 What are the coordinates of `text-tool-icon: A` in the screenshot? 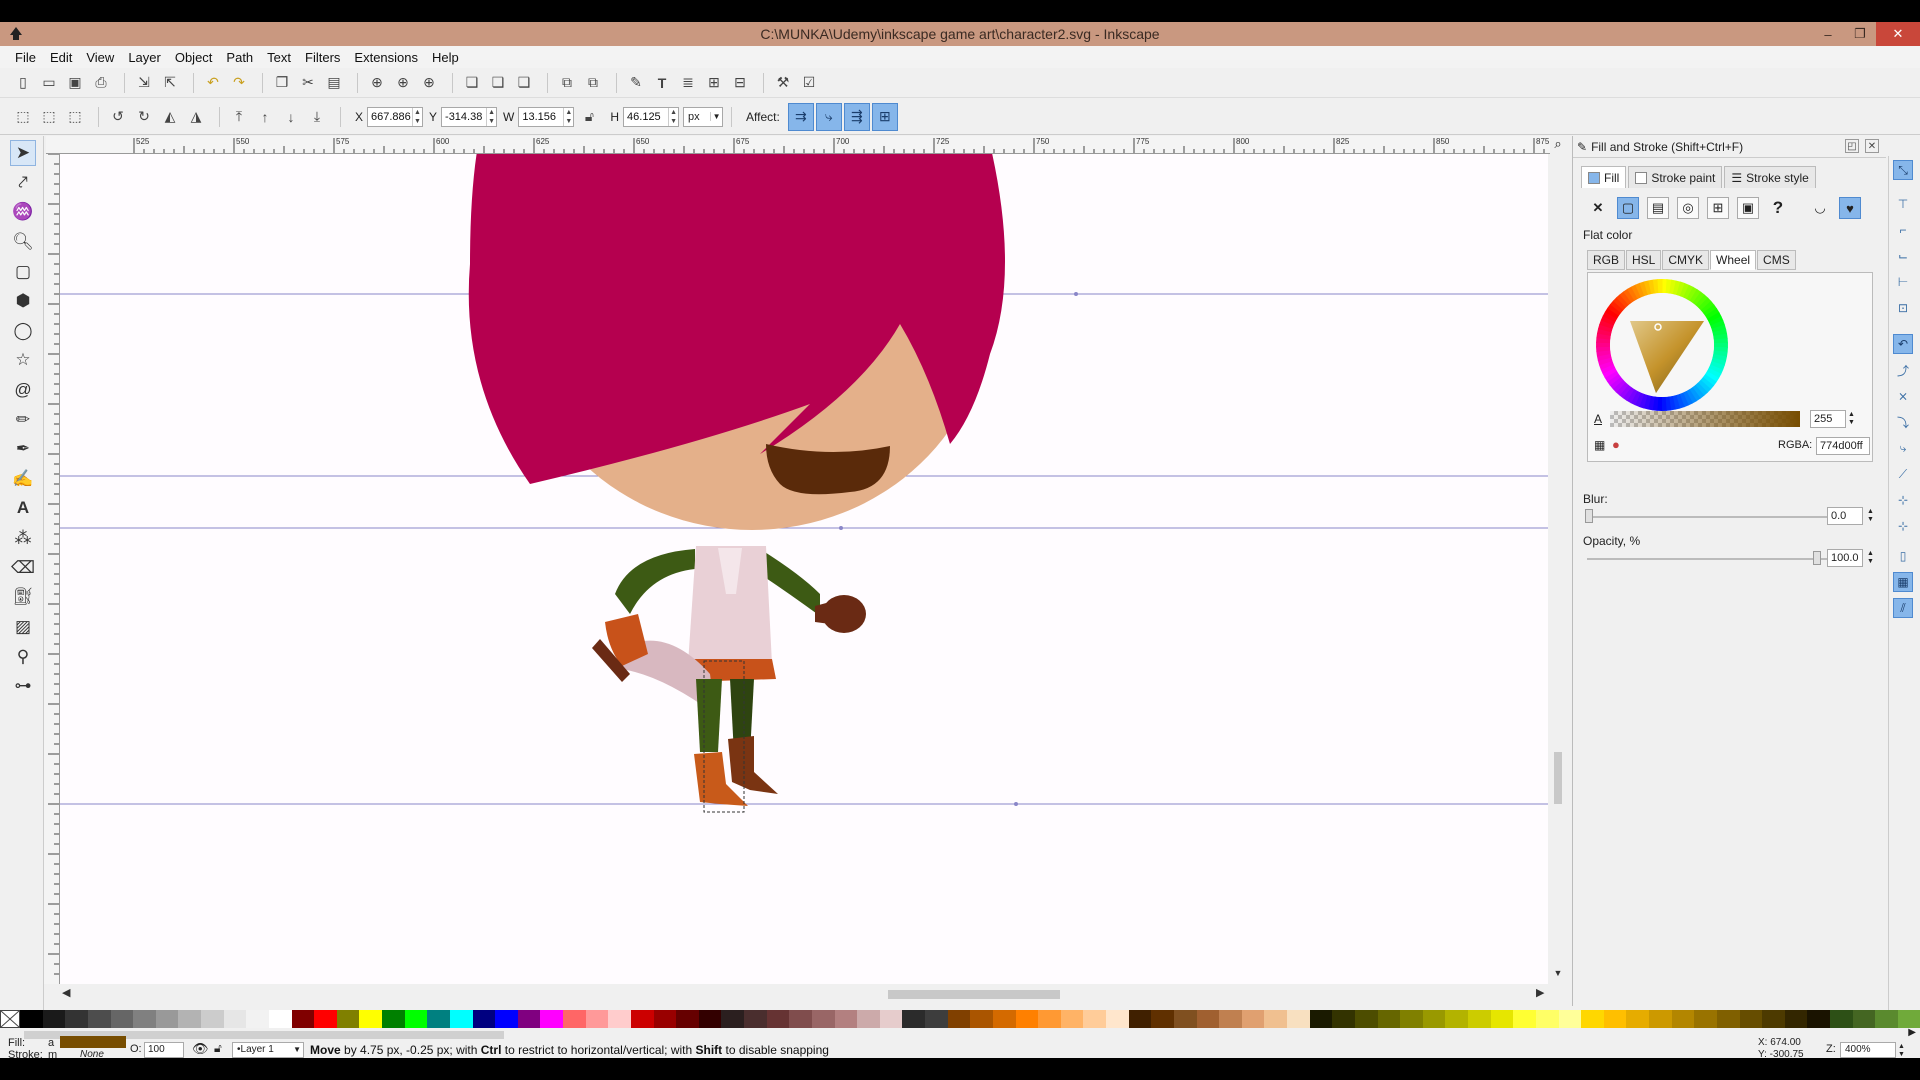 It's located at (23, 508).